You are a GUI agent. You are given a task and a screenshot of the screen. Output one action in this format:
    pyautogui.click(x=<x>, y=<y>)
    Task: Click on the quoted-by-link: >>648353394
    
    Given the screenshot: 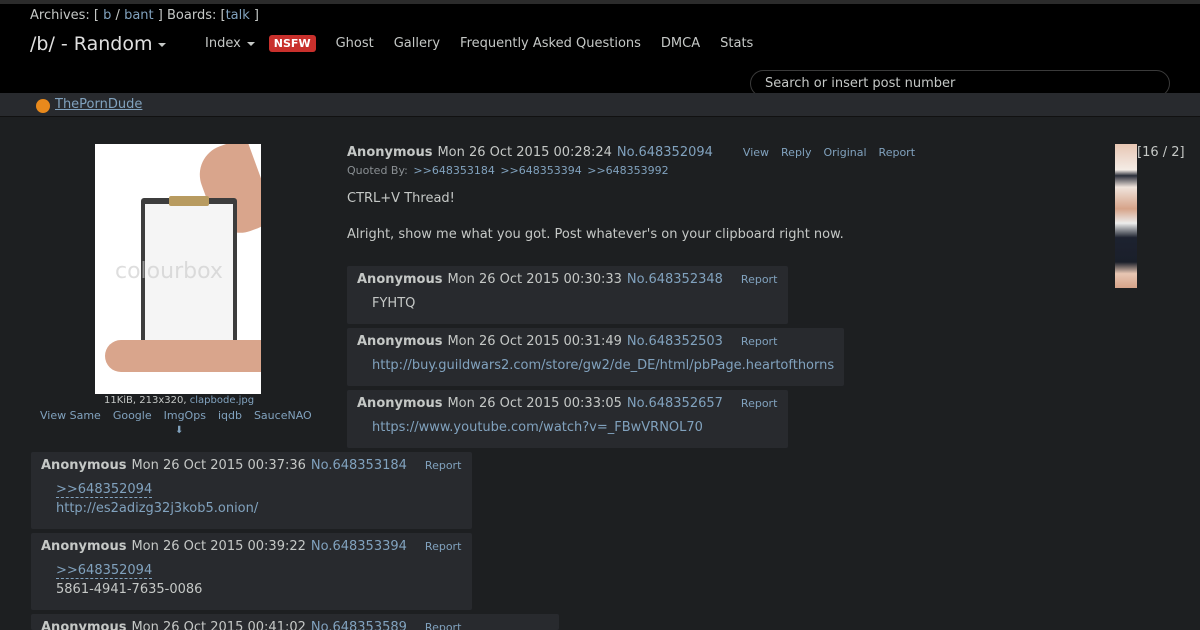 What is the action you would take?
    pyautogui.click(x=540, y=170)
    